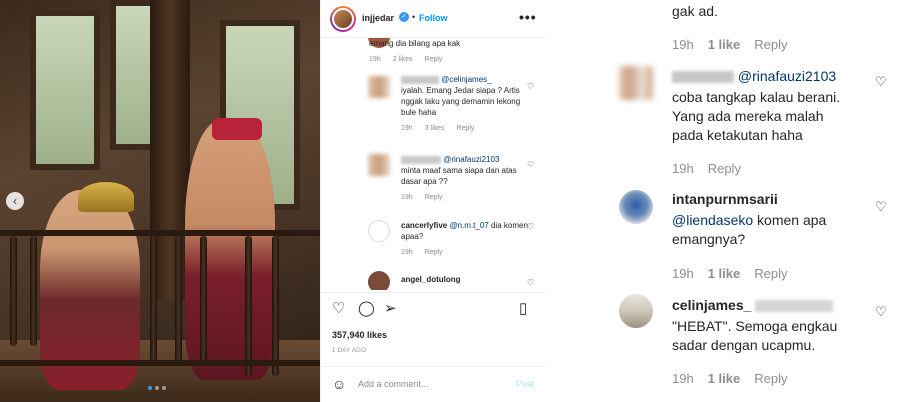 This screenshot has width=900, height=402. What do you see at coordinates (792, 220) in the screenshot?
I see `comment-text: komen apa` at bounding box center [792, 220].